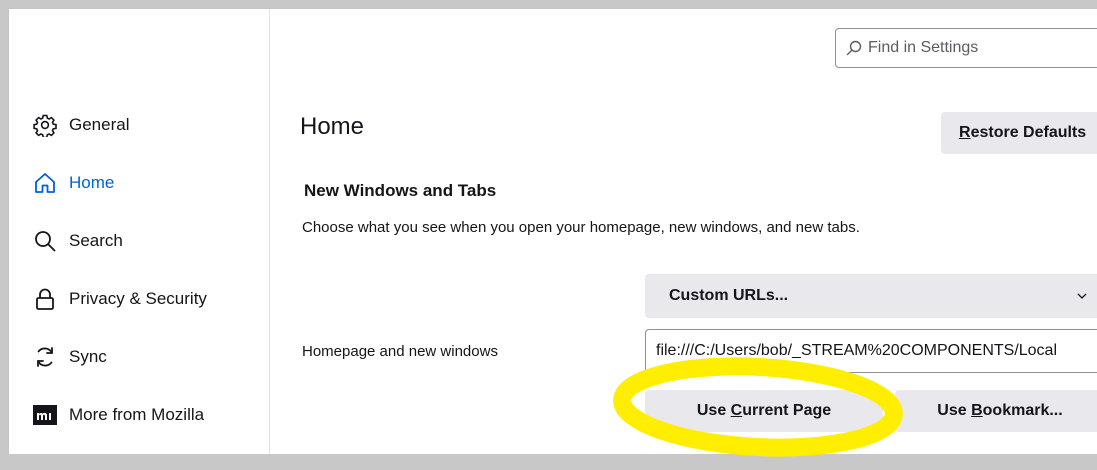 The image size is (1097, 470). Describe the element at coordinates (92, 182) in the screenshot. I see `sidebar-item-label: Home` at that location.